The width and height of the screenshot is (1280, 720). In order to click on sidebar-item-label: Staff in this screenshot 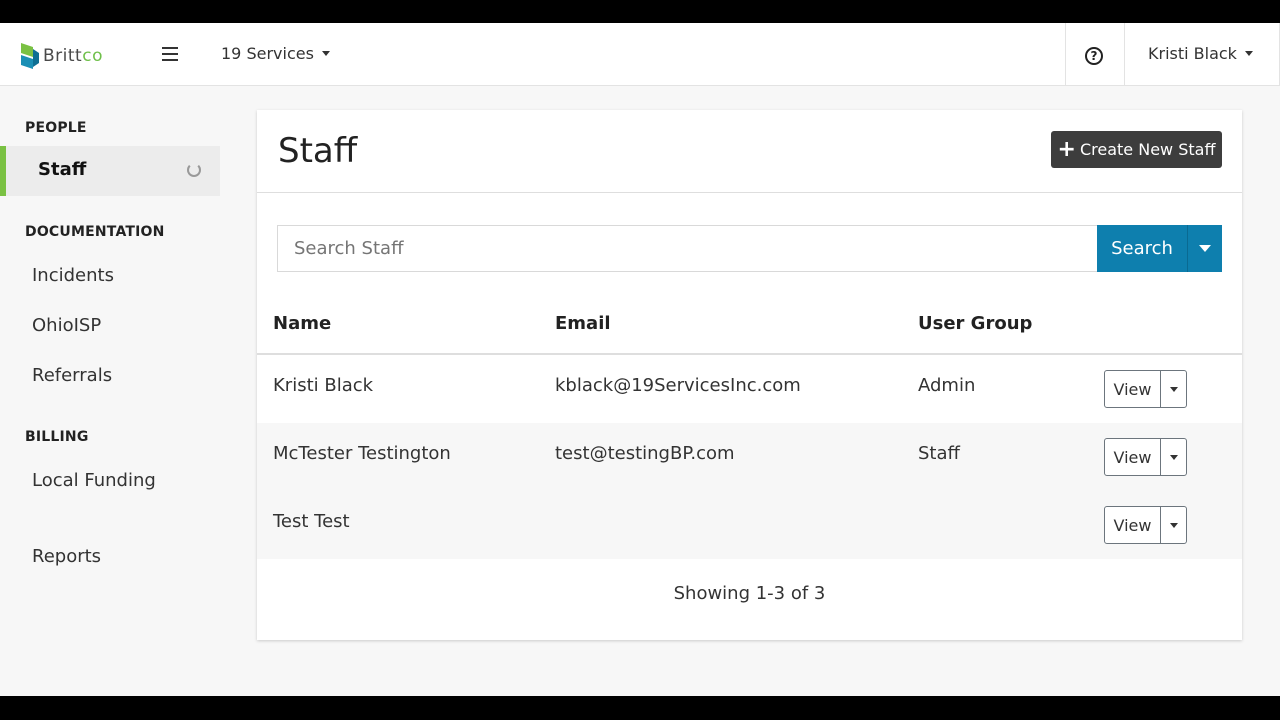, I will do `click(62, 169)`.